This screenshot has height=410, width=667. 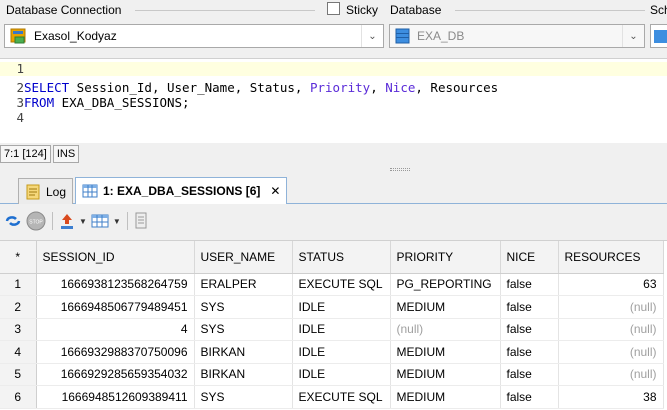 What do you see at coordinates (141, 221) in the screenshot?
I see `record-view-icon` at bounding box center [141, 221].